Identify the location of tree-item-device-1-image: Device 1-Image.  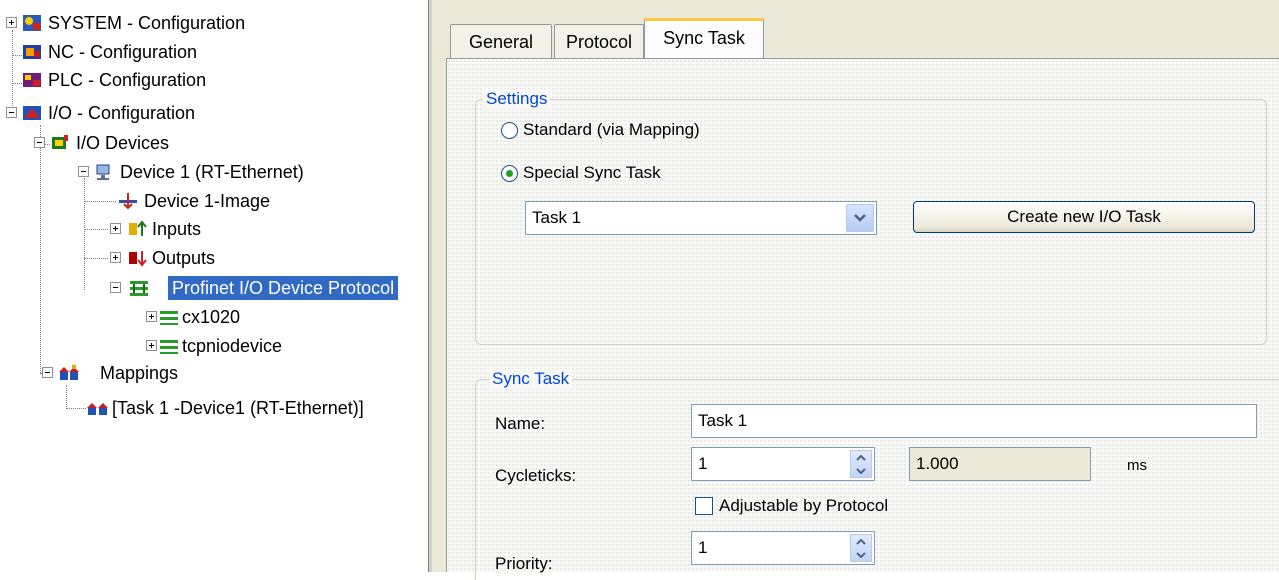
(214, 201).